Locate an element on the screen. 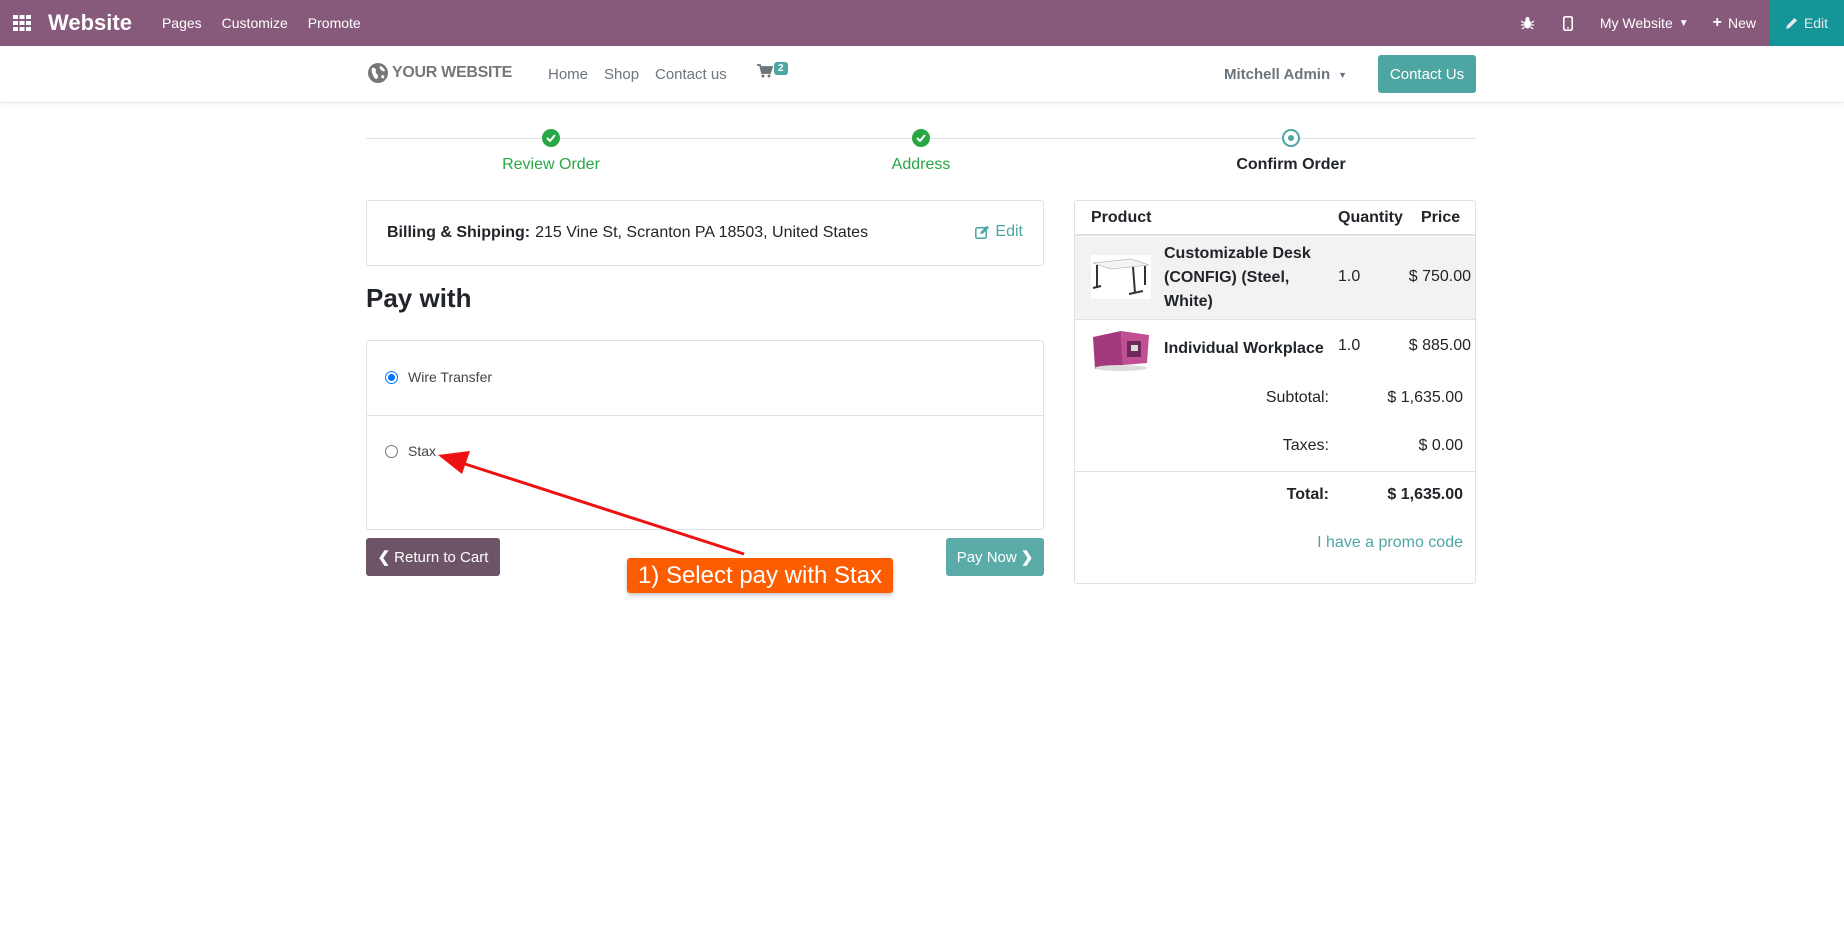 This screenshot has width=1844, height=943. pay-with-heading: Pay with is located at coordinates (419, 298).